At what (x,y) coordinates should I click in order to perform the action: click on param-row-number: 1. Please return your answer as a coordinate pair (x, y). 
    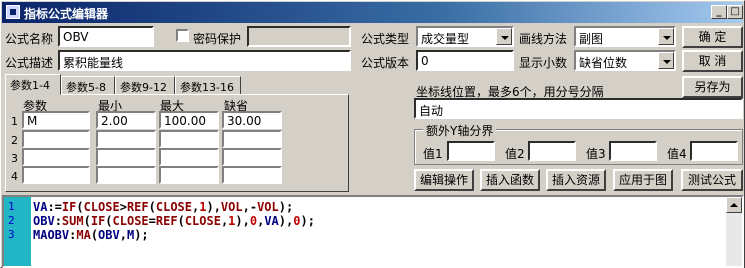
    Looking at the image, I should click on (14, 121).